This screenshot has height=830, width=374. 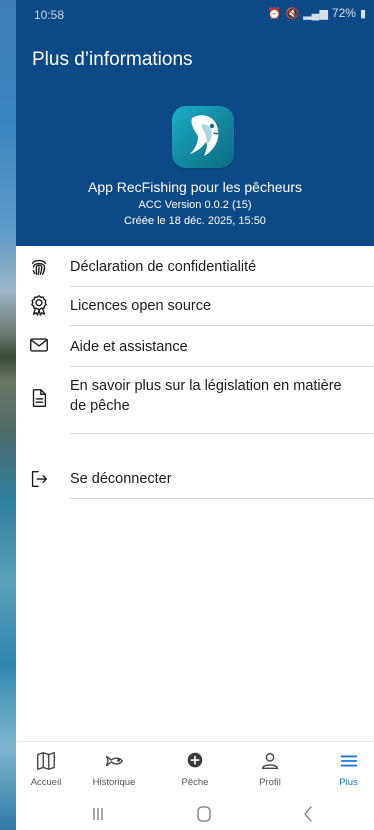 What do you see at coordinates (46, 782) in the screenshot?
I see `nav-label: Accueil` at bounding box center [46, 782].